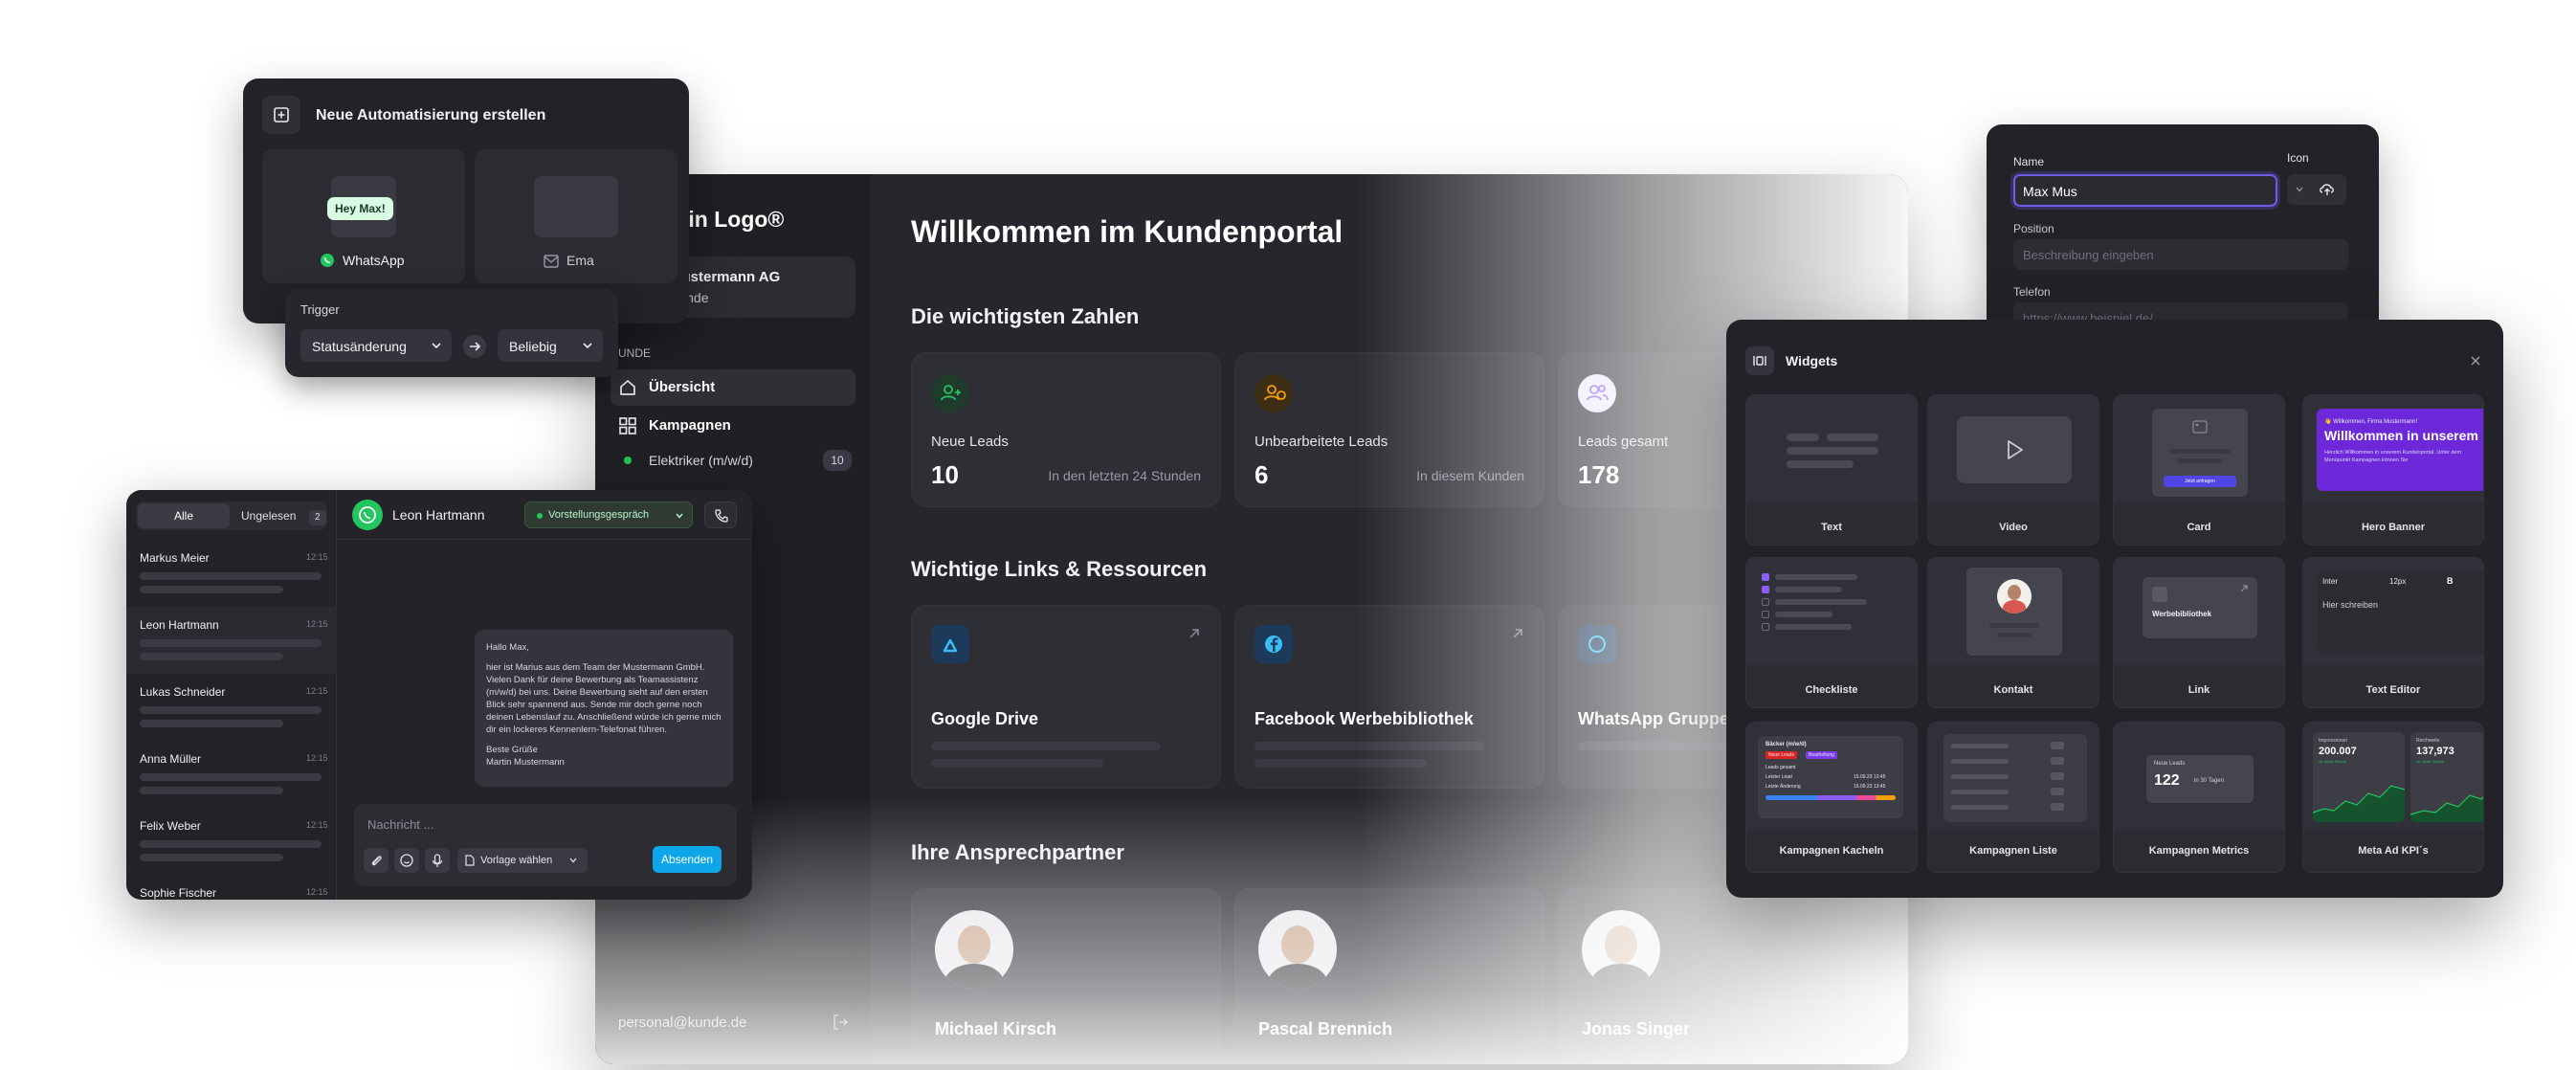 The height and width of the screenshot is (1070, 2576). What do you see at coordinates (1066, 430) in the screenshot?
I see `stat-card-new-leads: Neue Leads 10 In den letzten 24 Stunden` at bounding box center [1066, 430].